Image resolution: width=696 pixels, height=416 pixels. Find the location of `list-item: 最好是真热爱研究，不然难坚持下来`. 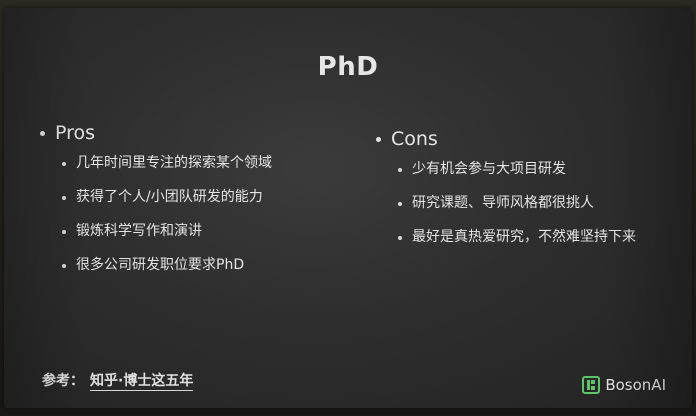

list-item: 最好是真热爱研究，不然难坚持下来 is located at coordinates (537, 237).